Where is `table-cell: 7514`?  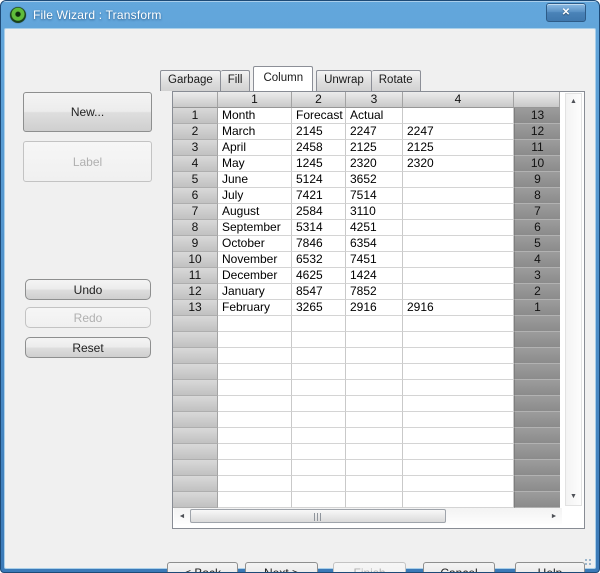 table-cell: 7514 is located at coordinates (374, 196).